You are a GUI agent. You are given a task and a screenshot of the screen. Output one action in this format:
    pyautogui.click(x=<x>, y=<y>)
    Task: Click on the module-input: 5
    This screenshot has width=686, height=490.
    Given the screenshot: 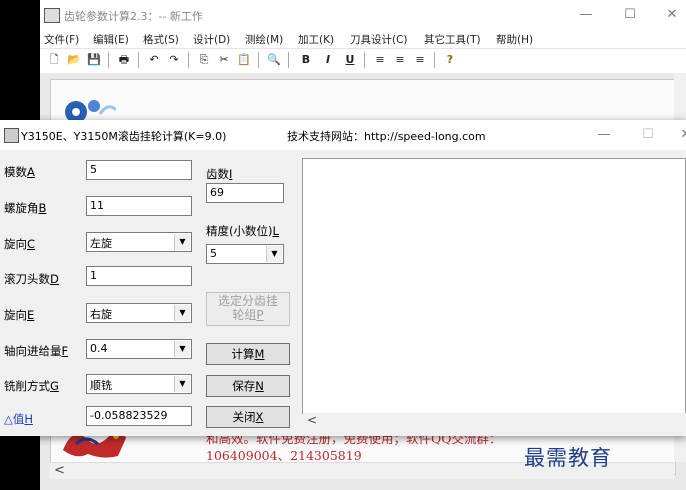 What is the action you would take?
    pyautogui.click(x=139, y=170)
    